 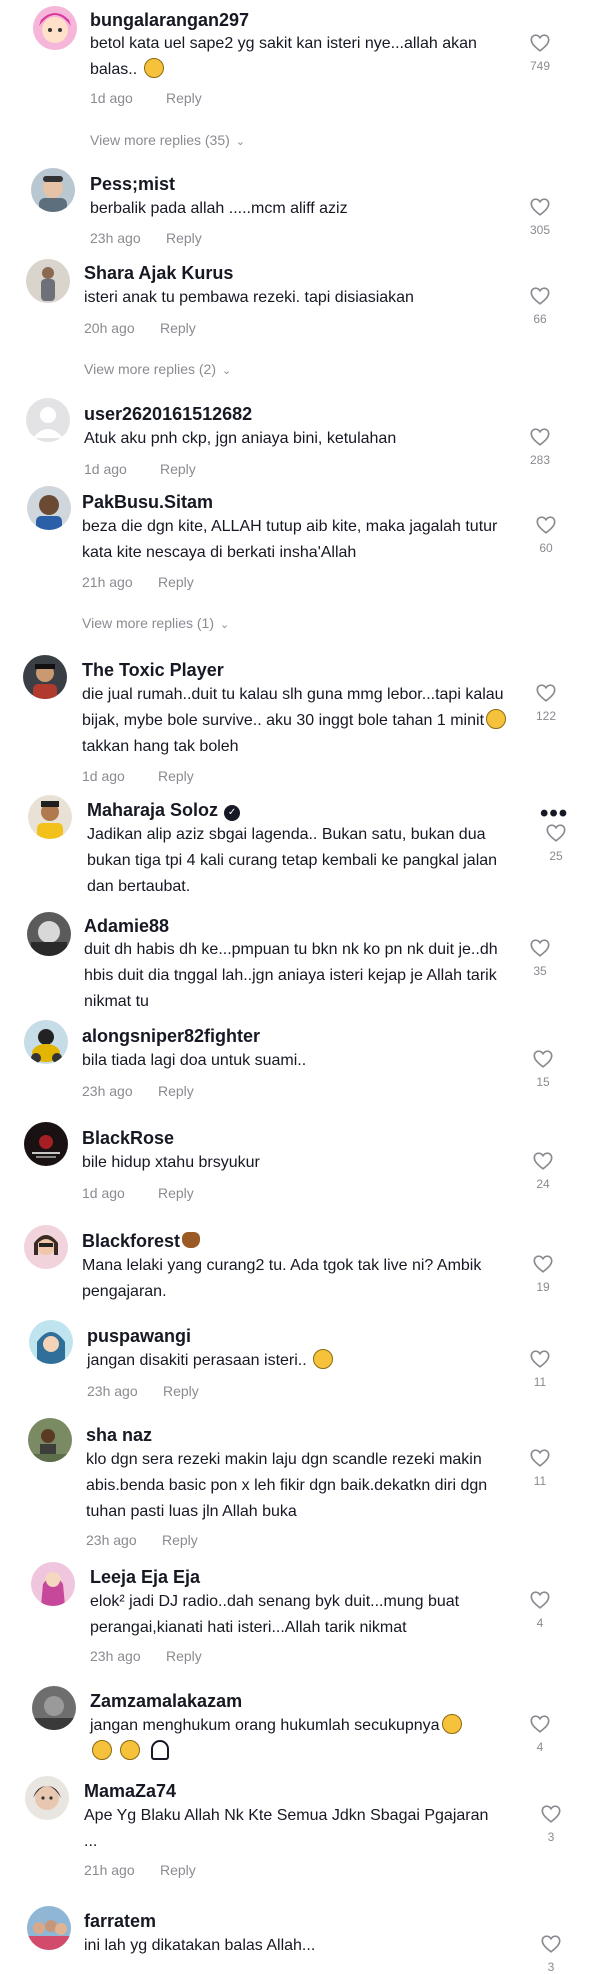 I want to click on username: The Toxic Player, so click(x=153, y=670).